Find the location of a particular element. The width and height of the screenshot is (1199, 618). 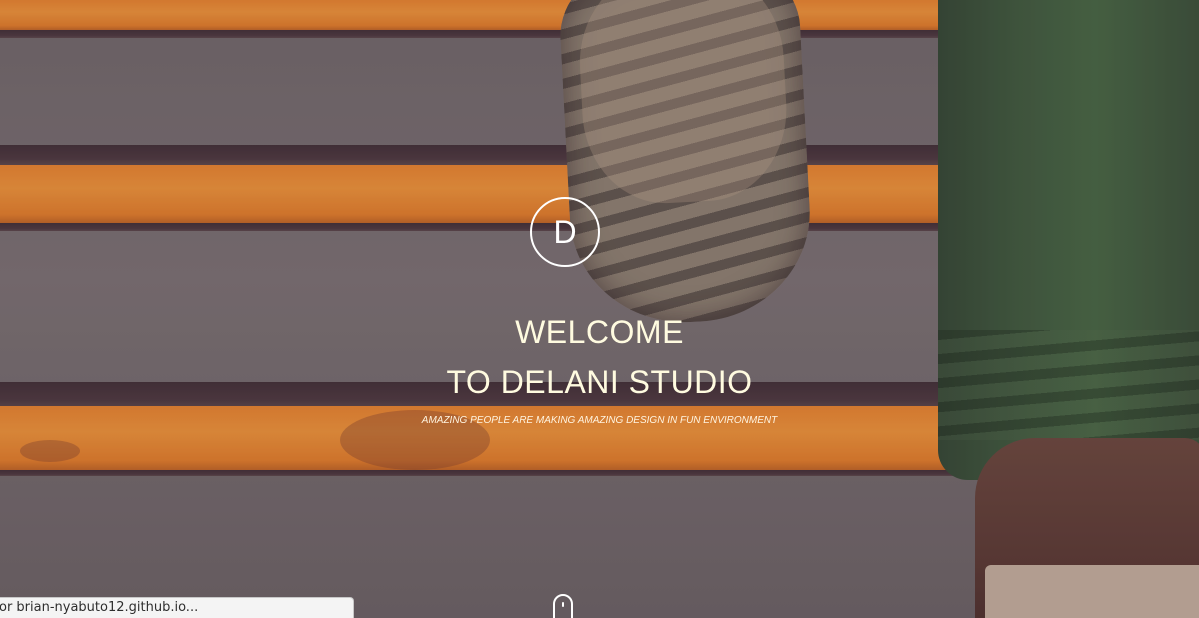

mouse-scroll-icon is located at coordinates (563, 606).